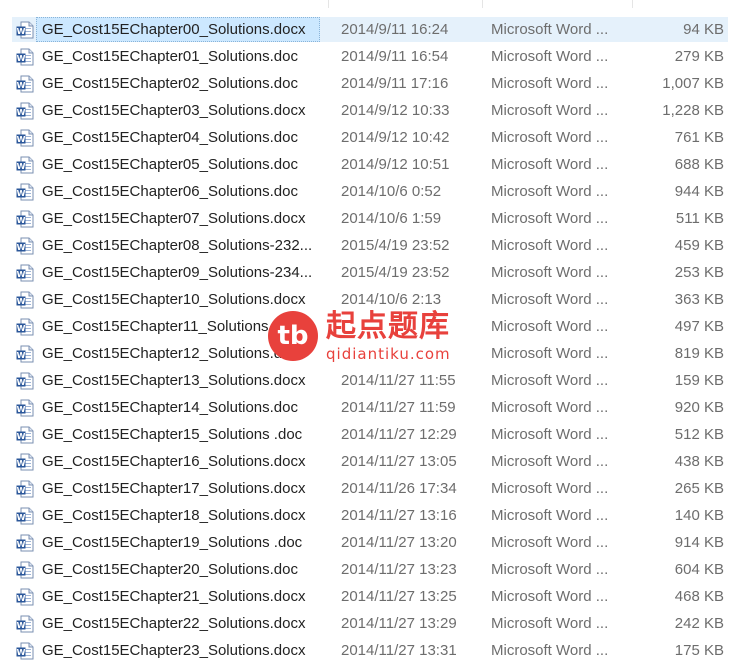 This screenshot has height=669, width=740. Describe the element at coordinates (399, 596) in the screenshot. I see `file-date-modified: 2014/11/27 13:25` at that location.